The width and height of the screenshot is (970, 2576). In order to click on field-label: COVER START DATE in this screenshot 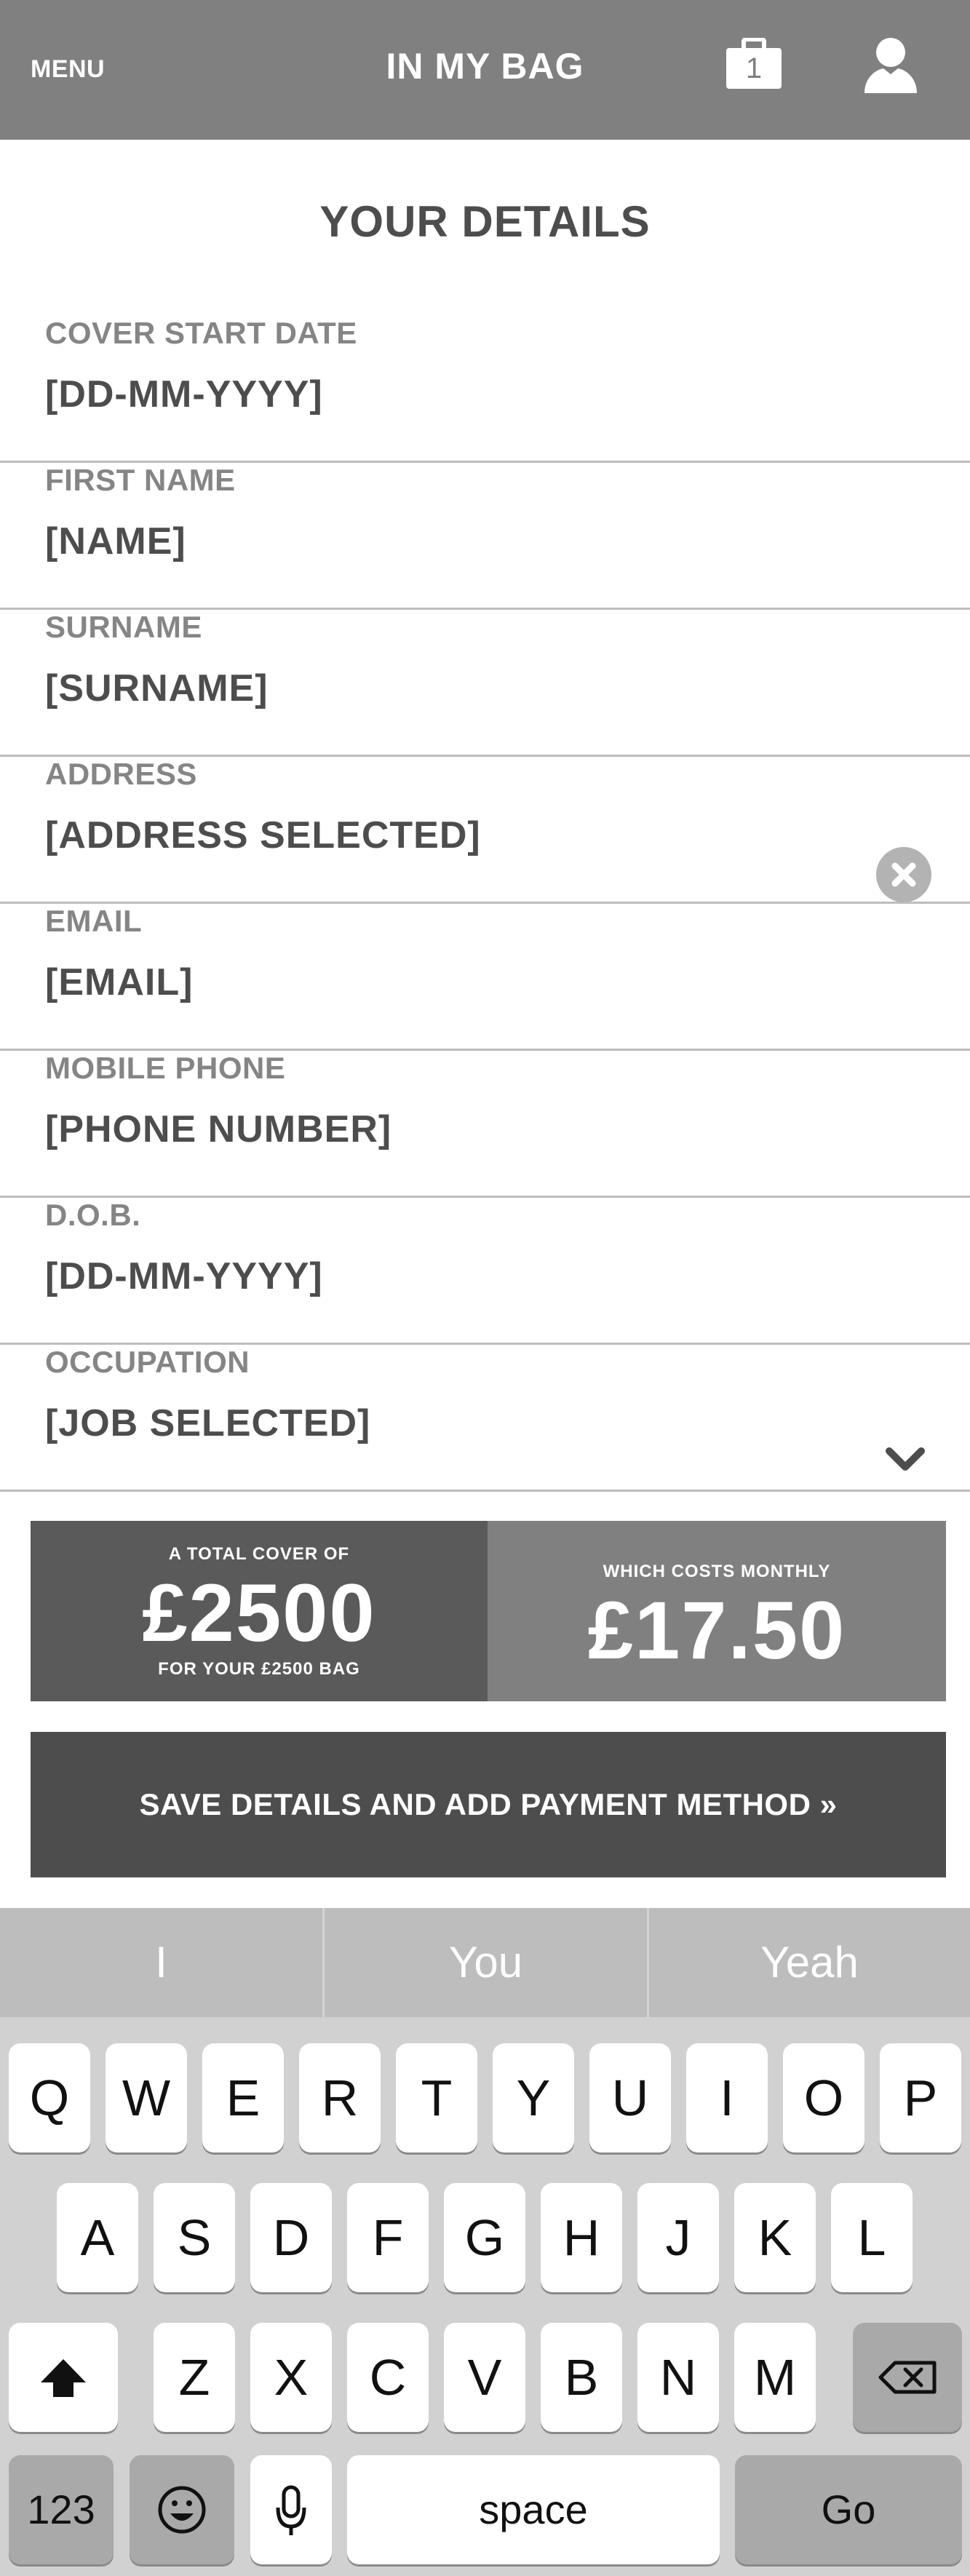, I will do `click(201, 333)`.